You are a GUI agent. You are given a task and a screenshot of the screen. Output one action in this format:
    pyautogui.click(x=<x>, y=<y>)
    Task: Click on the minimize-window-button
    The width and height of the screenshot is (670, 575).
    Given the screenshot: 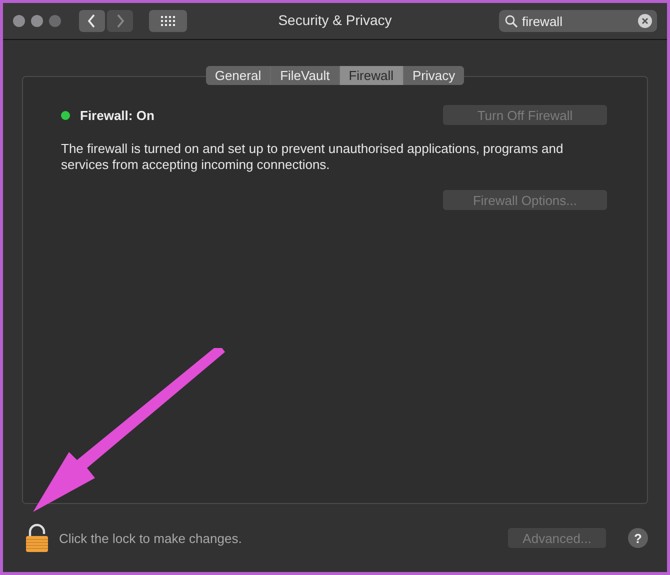 What is the action you would take?
    pyautogui.click(x=37, y=21)
    